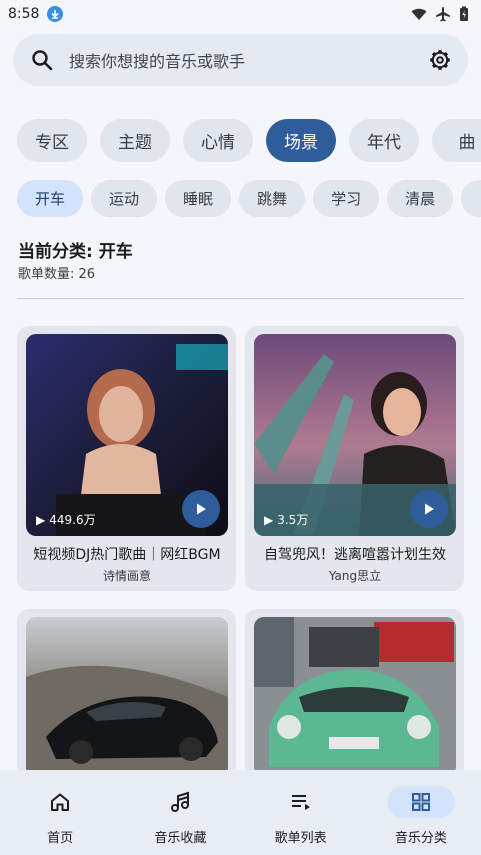 The height and width of the screenshot is (855, 481). What do you see at coordinates (218, 140) in the screenshot?
I see `category-chip: 心情` at bounding box center [218, 140].